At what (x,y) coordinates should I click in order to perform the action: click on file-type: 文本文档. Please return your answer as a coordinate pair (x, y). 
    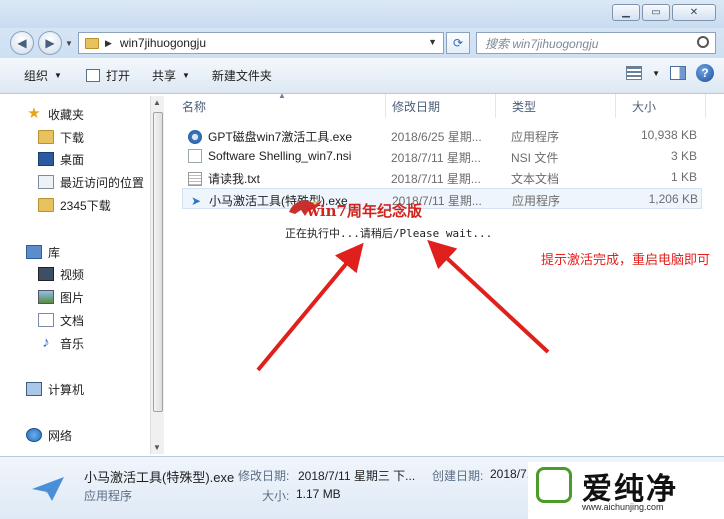
    Looking at the image, I should click on (535, 179).